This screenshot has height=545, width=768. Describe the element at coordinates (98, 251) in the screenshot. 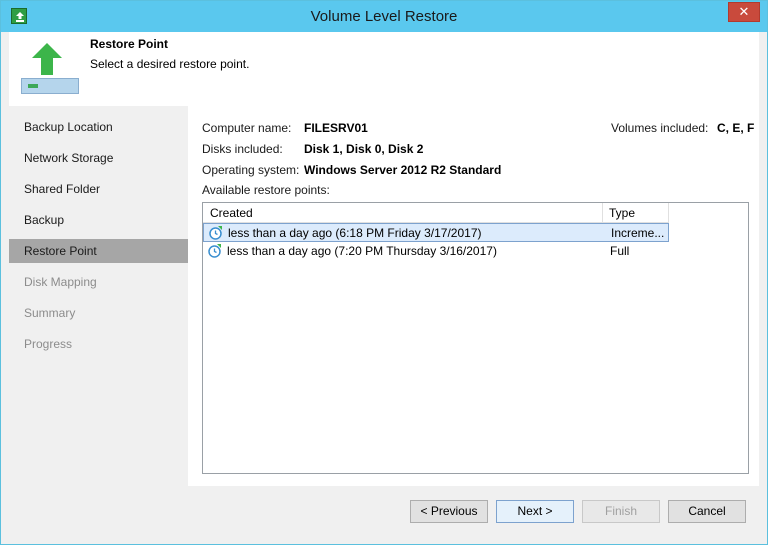

I see `sidebar-item-restore-point: Restore Point` at that location.